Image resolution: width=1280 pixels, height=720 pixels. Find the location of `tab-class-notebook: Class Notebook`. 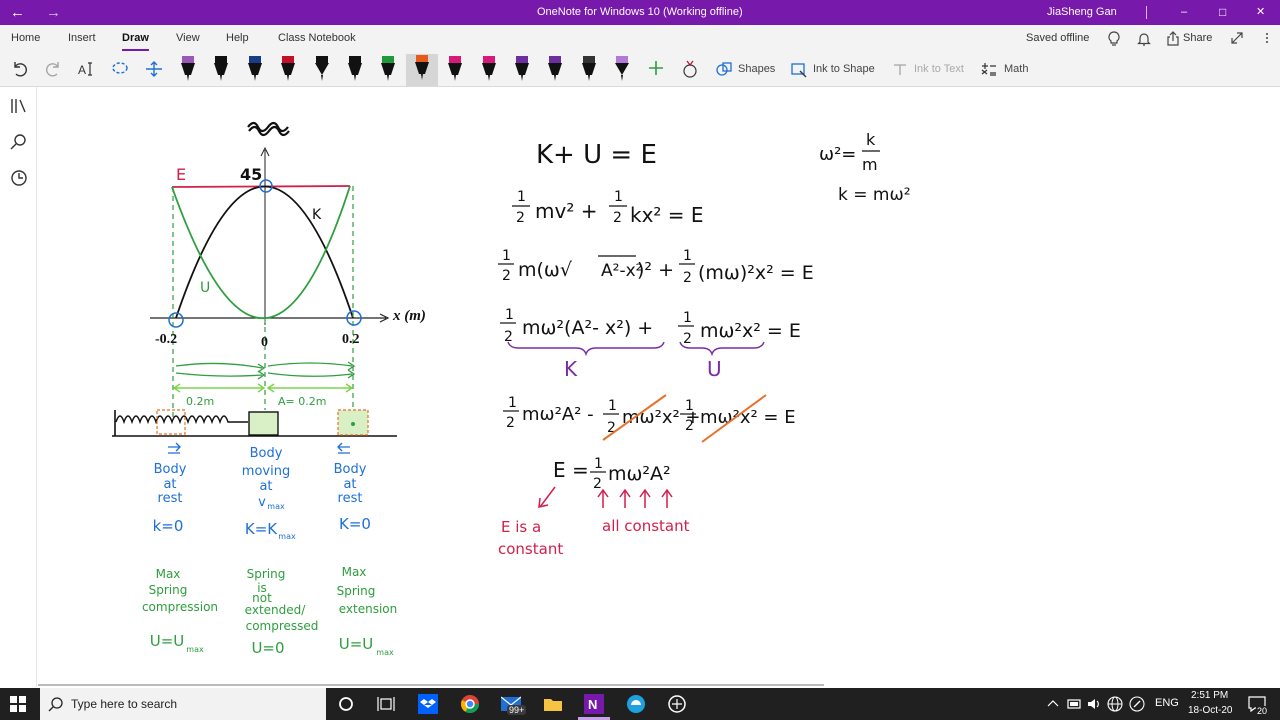

tab-class-notebook: Class Notebook is located at coordinates (317, 38).